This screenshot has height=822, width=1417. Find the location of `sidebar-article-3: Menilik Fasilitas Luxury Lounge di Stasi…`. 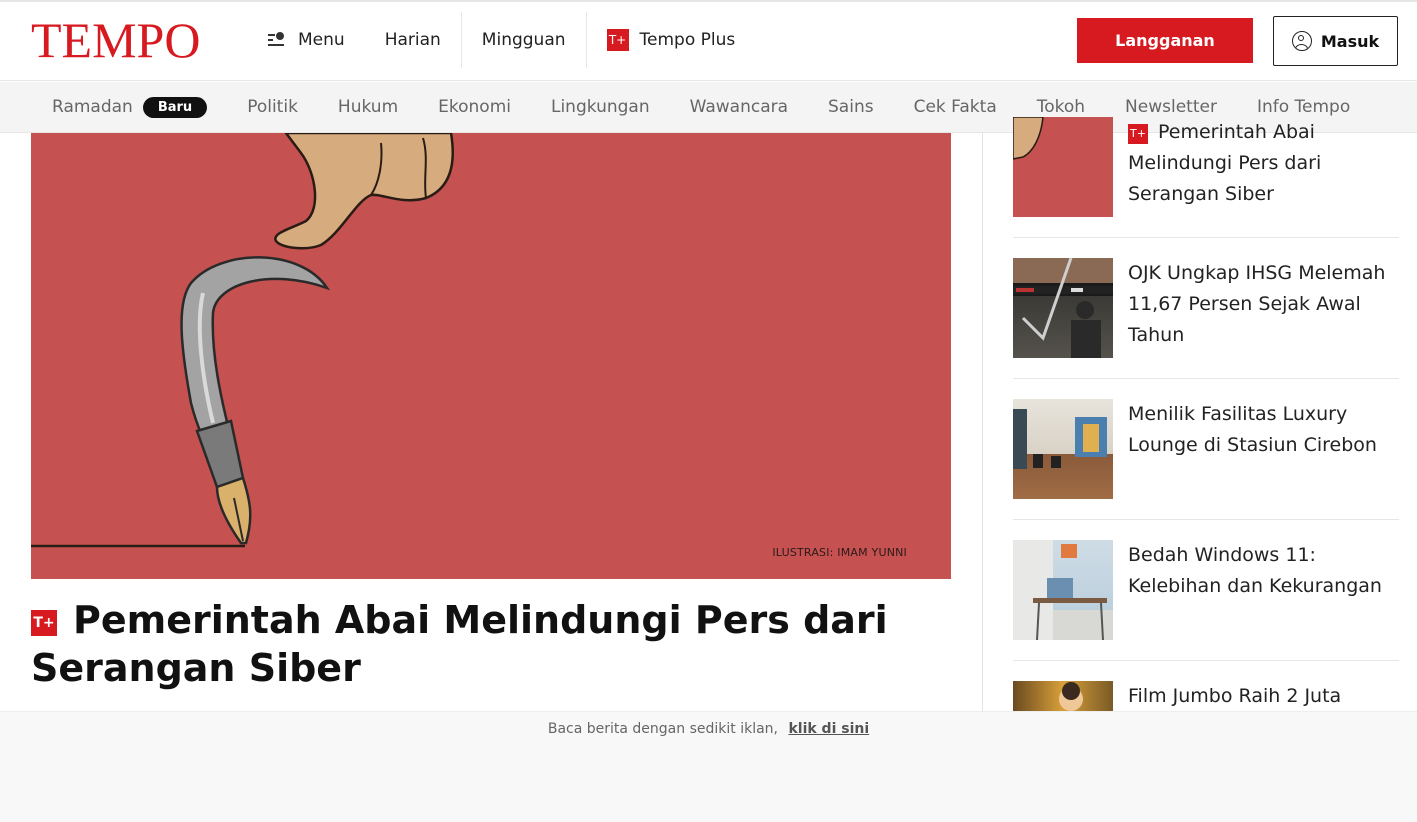

sidebar-article-3: Menilik Fasilitas Luxury Lounge di Stasi… is located at coordinates (1206, 449).